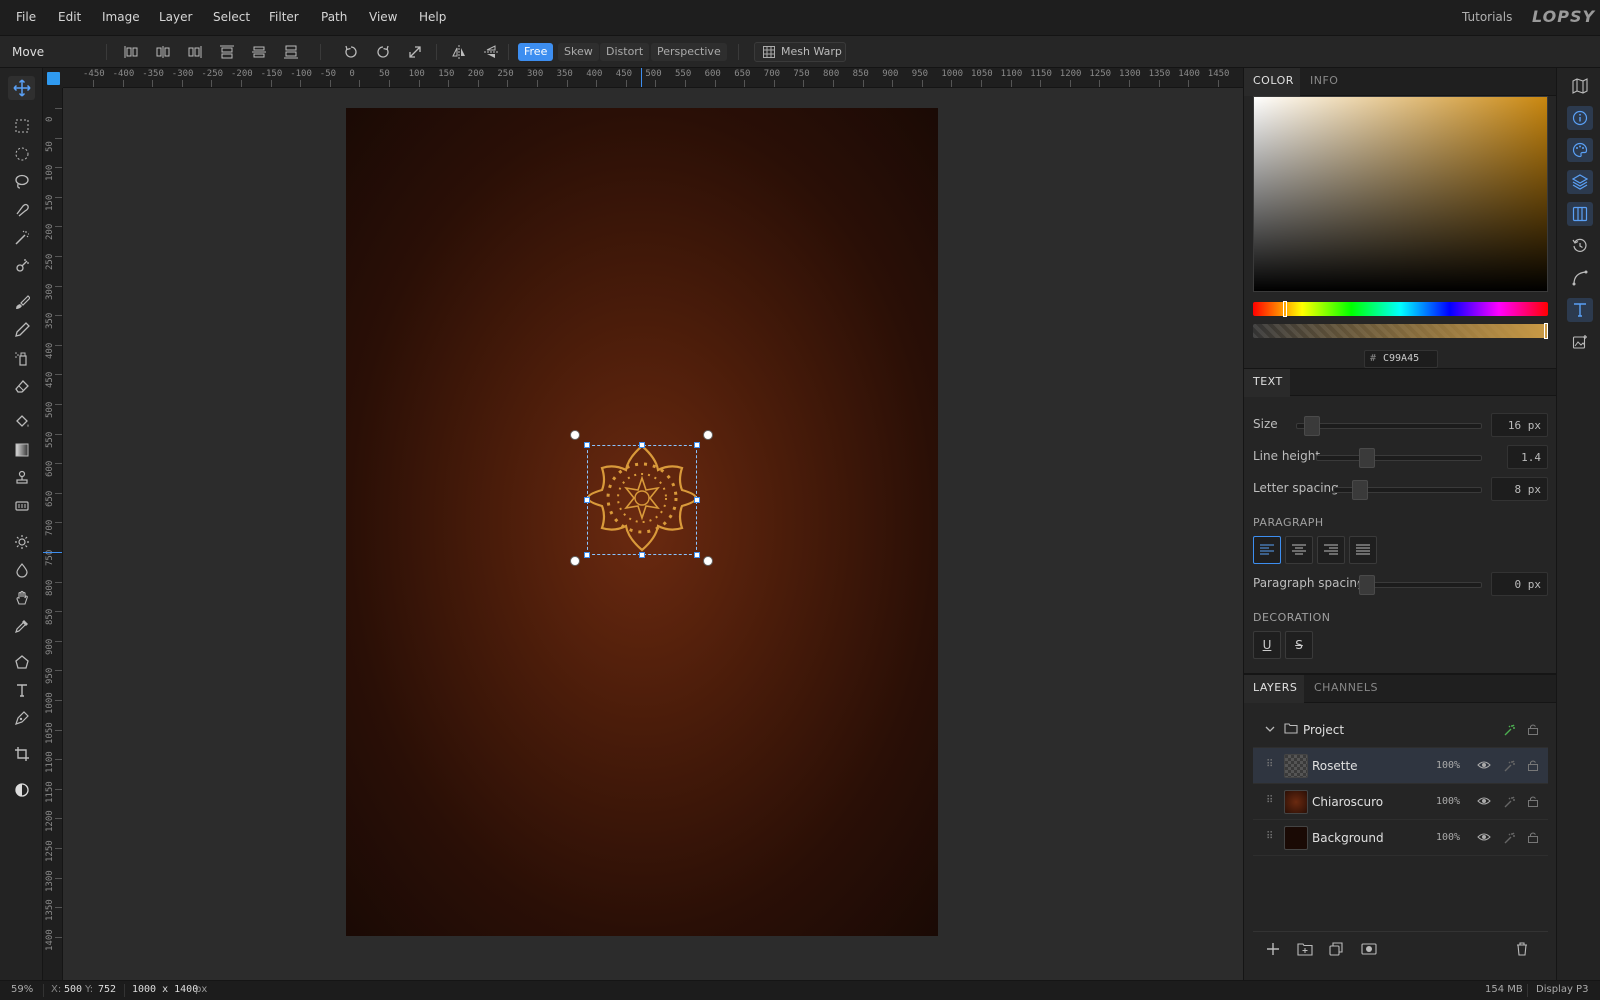 This screenshot has height=1000, width=1600. What do you see at coordinates (195, 52) in the screenshot?
I see `align-right-icon` at bounding box center [195, 52].